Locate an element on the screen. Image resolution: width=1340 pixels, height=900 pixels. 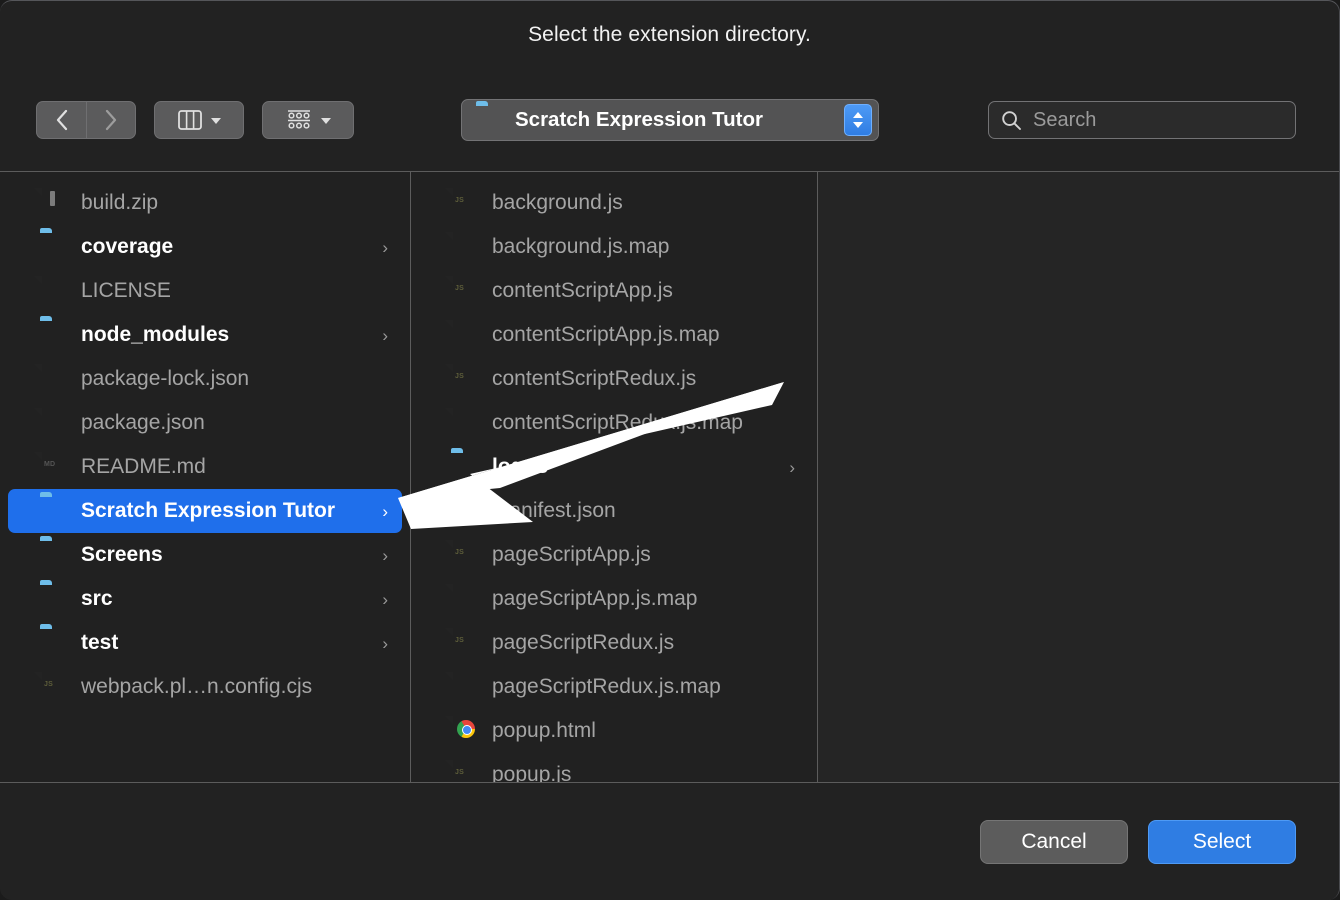
file-row: contentScriptRedux.js.map is located at coordinates (614, 423).